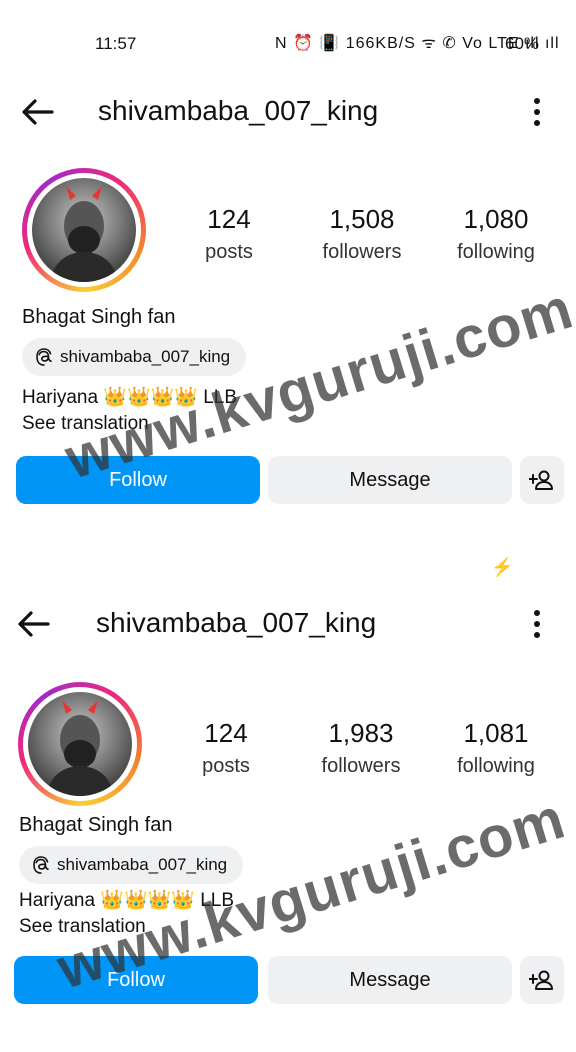 This screenshot has height=1052, width=576. Describe the element at coordinates (116, 43) in the screenshot. I see `status-time: 11:57` at that location.